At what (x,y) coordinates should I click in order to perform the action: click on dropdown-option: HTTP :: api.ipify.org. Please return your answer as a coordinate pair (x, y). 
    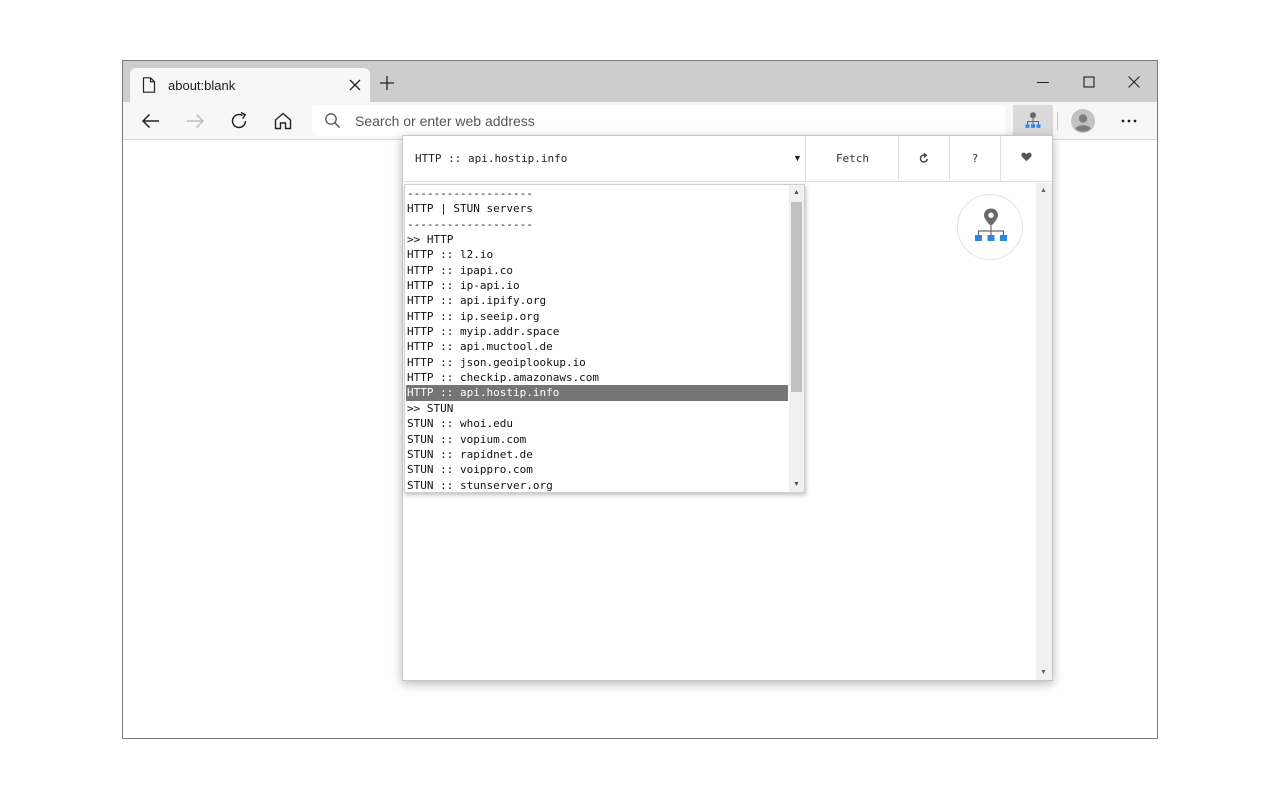
    Looking at the image, I should click on (597, 300).